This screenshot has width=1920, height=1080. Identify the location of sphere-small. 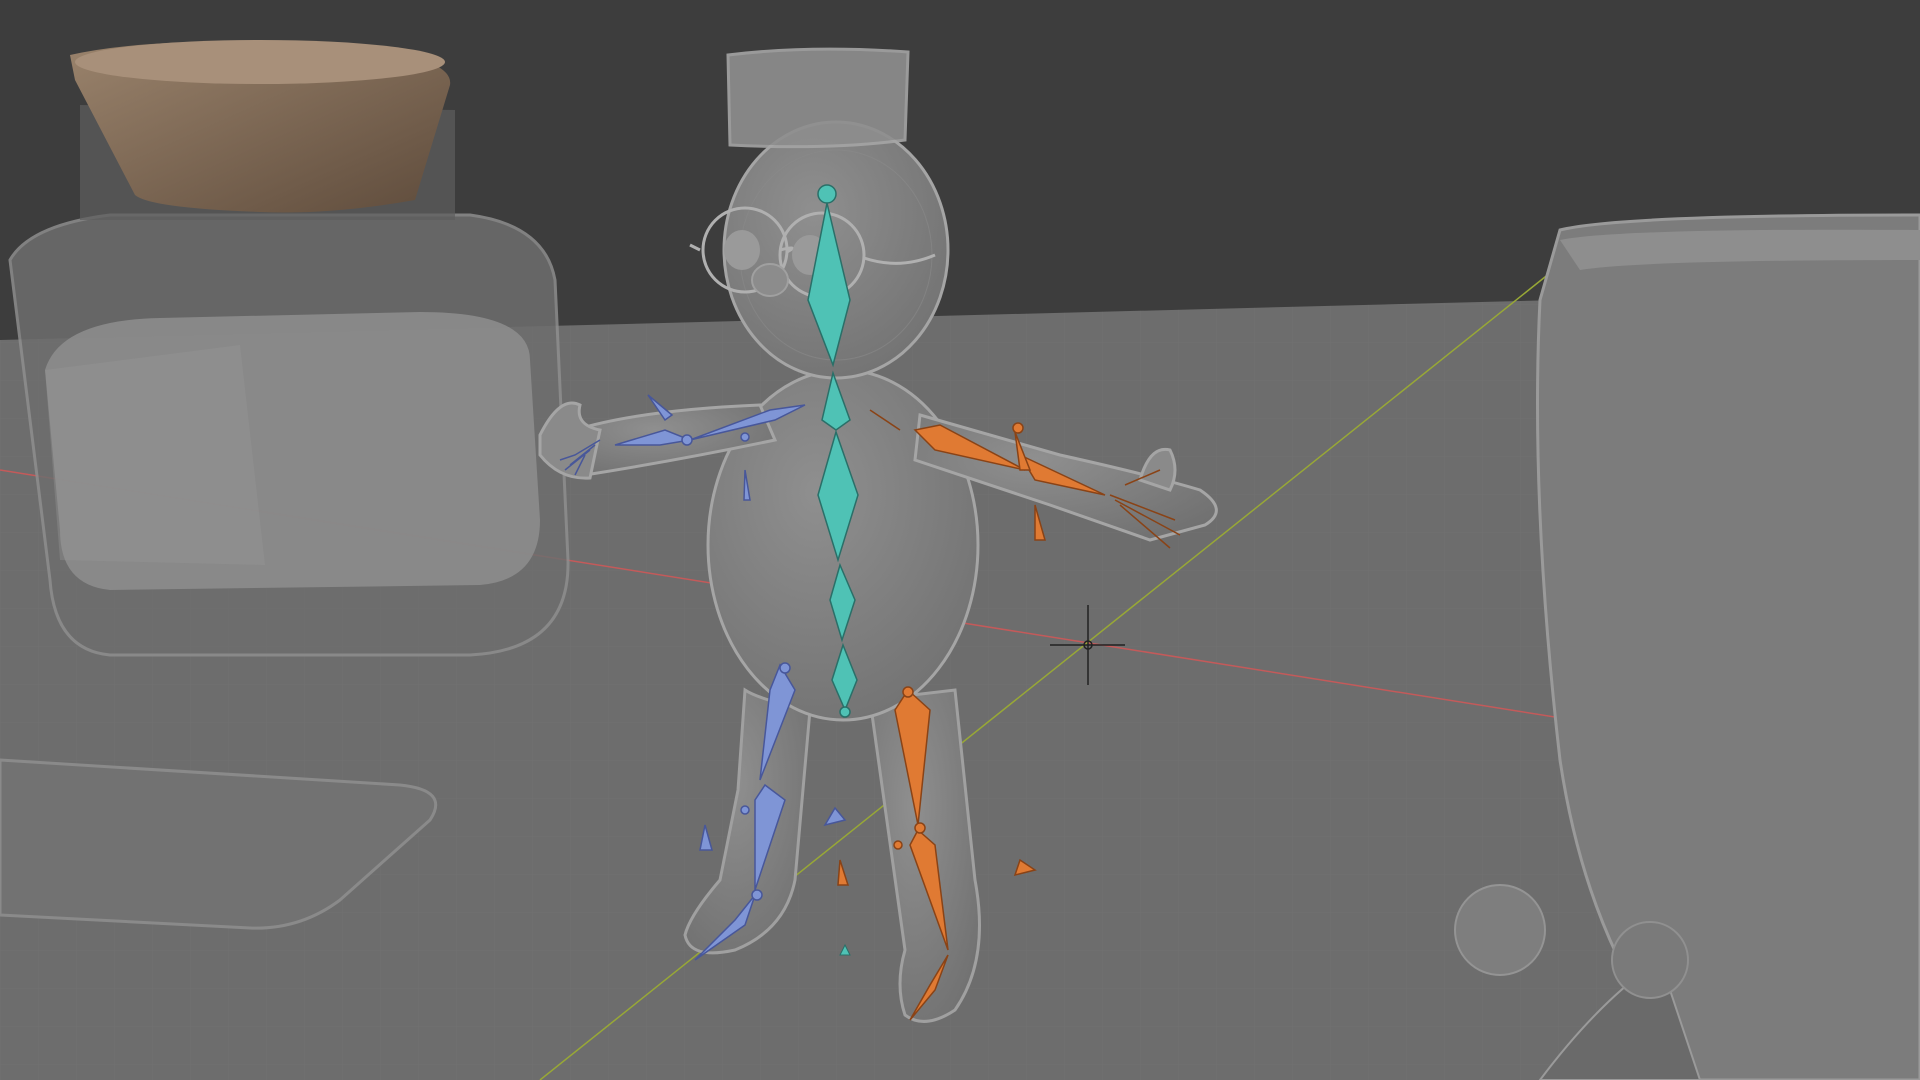
(1650, 960).